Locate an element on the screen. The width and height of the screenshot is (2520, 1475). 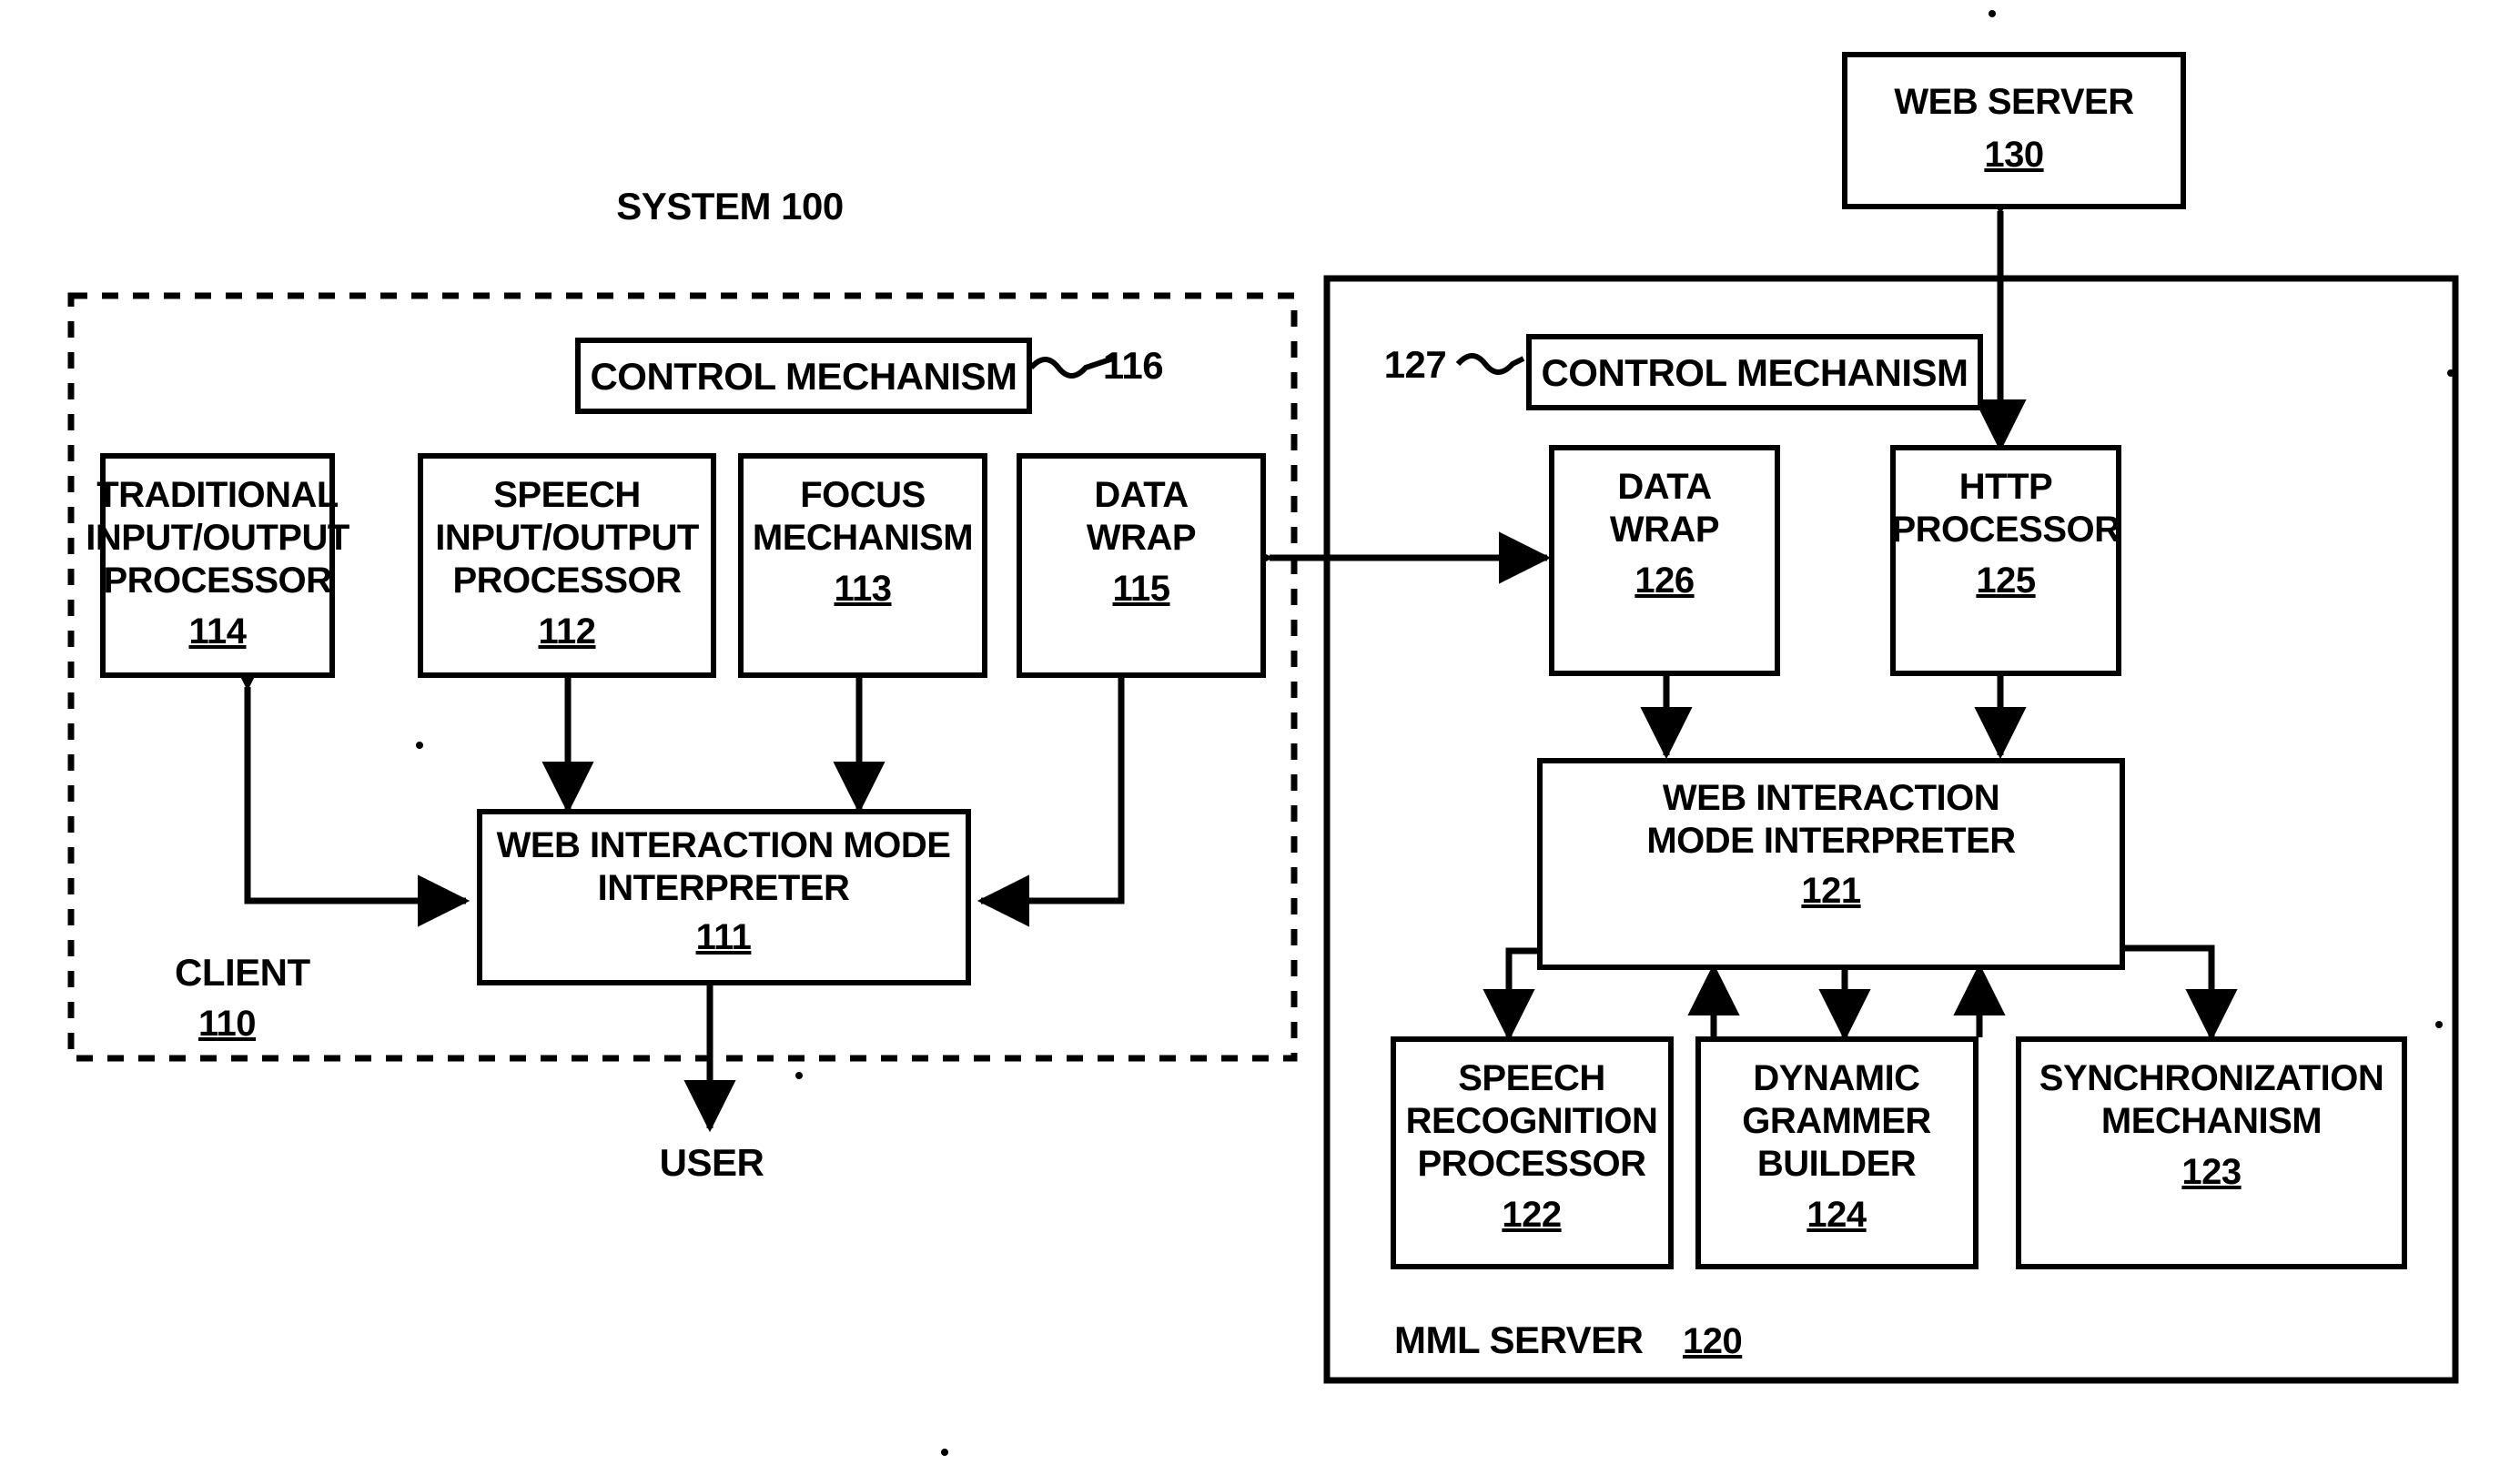
block-number: 113 is located at coordinates (862, 589).